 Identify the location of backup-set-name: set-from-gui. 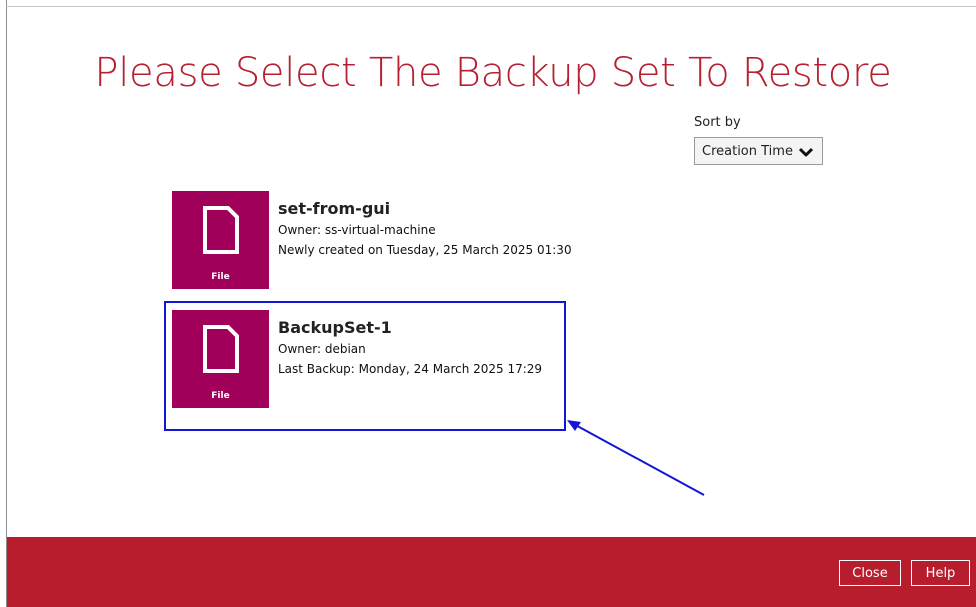
(334, 208).